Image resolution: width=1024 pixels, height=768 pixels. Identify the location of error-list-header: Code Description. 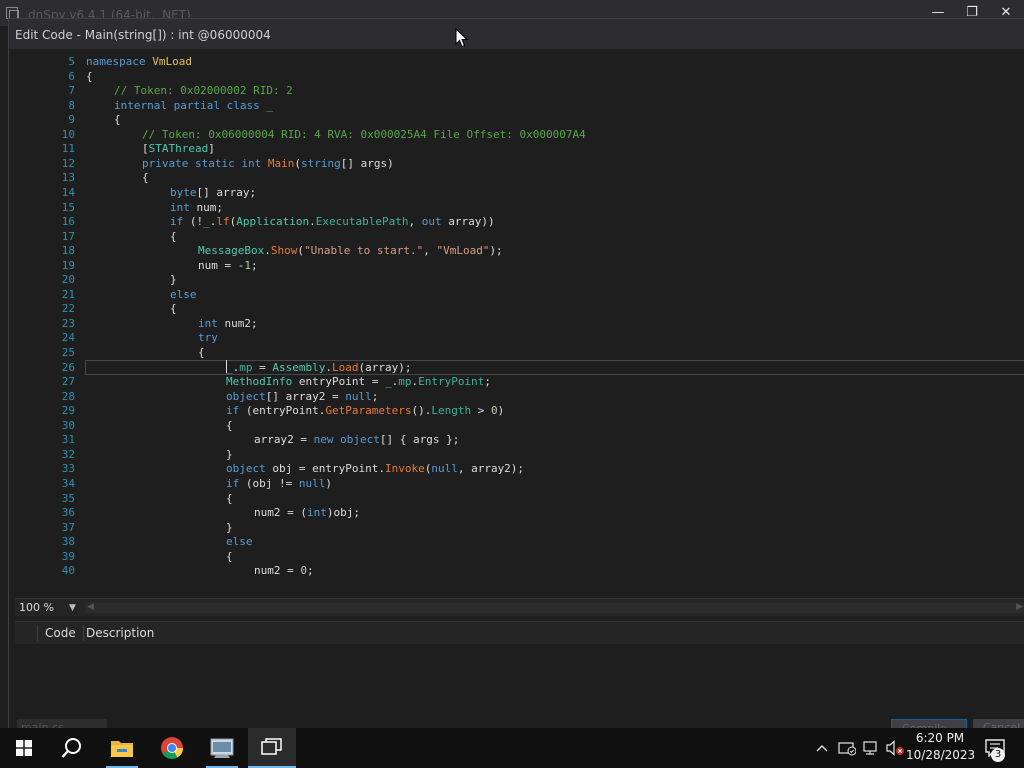
(519, 633).